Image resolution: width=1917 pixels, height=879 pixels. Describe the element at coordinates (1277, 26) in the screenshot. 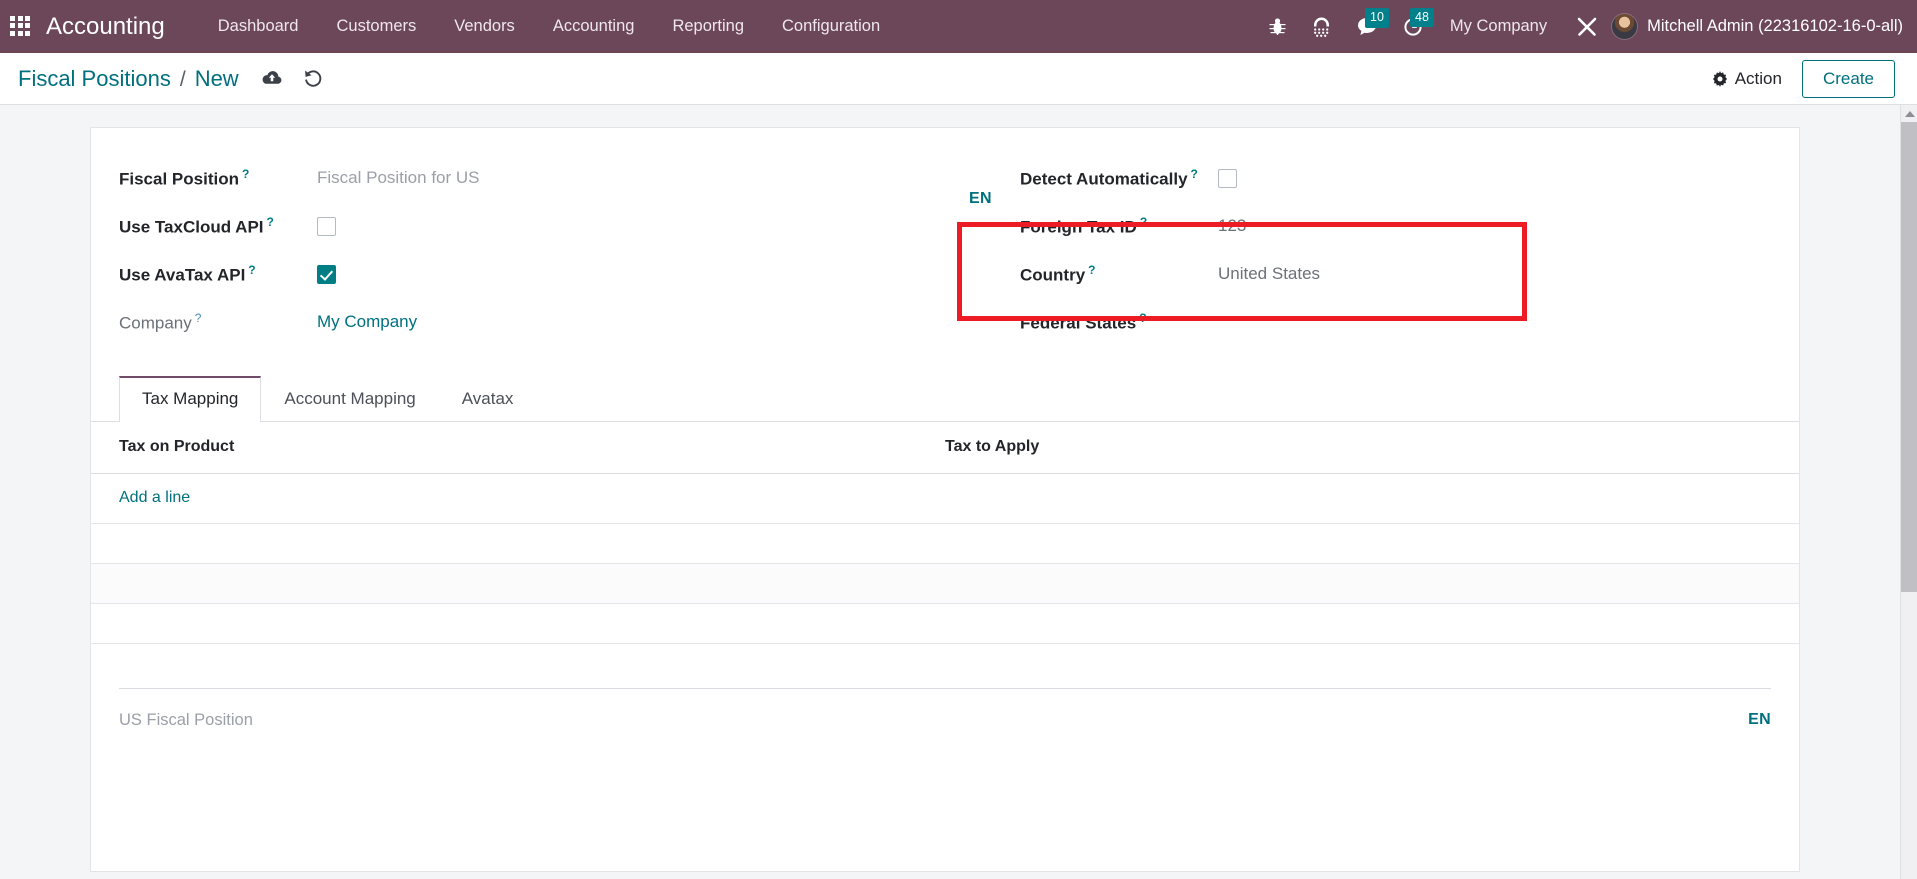

I see `bug-icon` at that location.